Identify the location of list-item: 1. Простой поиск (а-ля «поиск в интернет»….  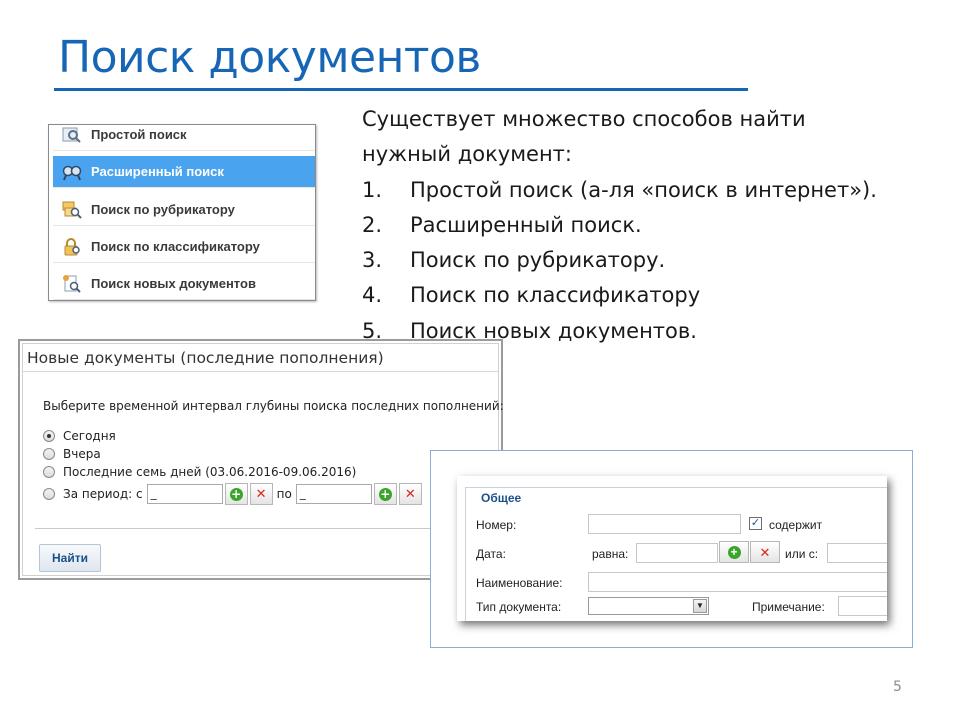
(657, 190).